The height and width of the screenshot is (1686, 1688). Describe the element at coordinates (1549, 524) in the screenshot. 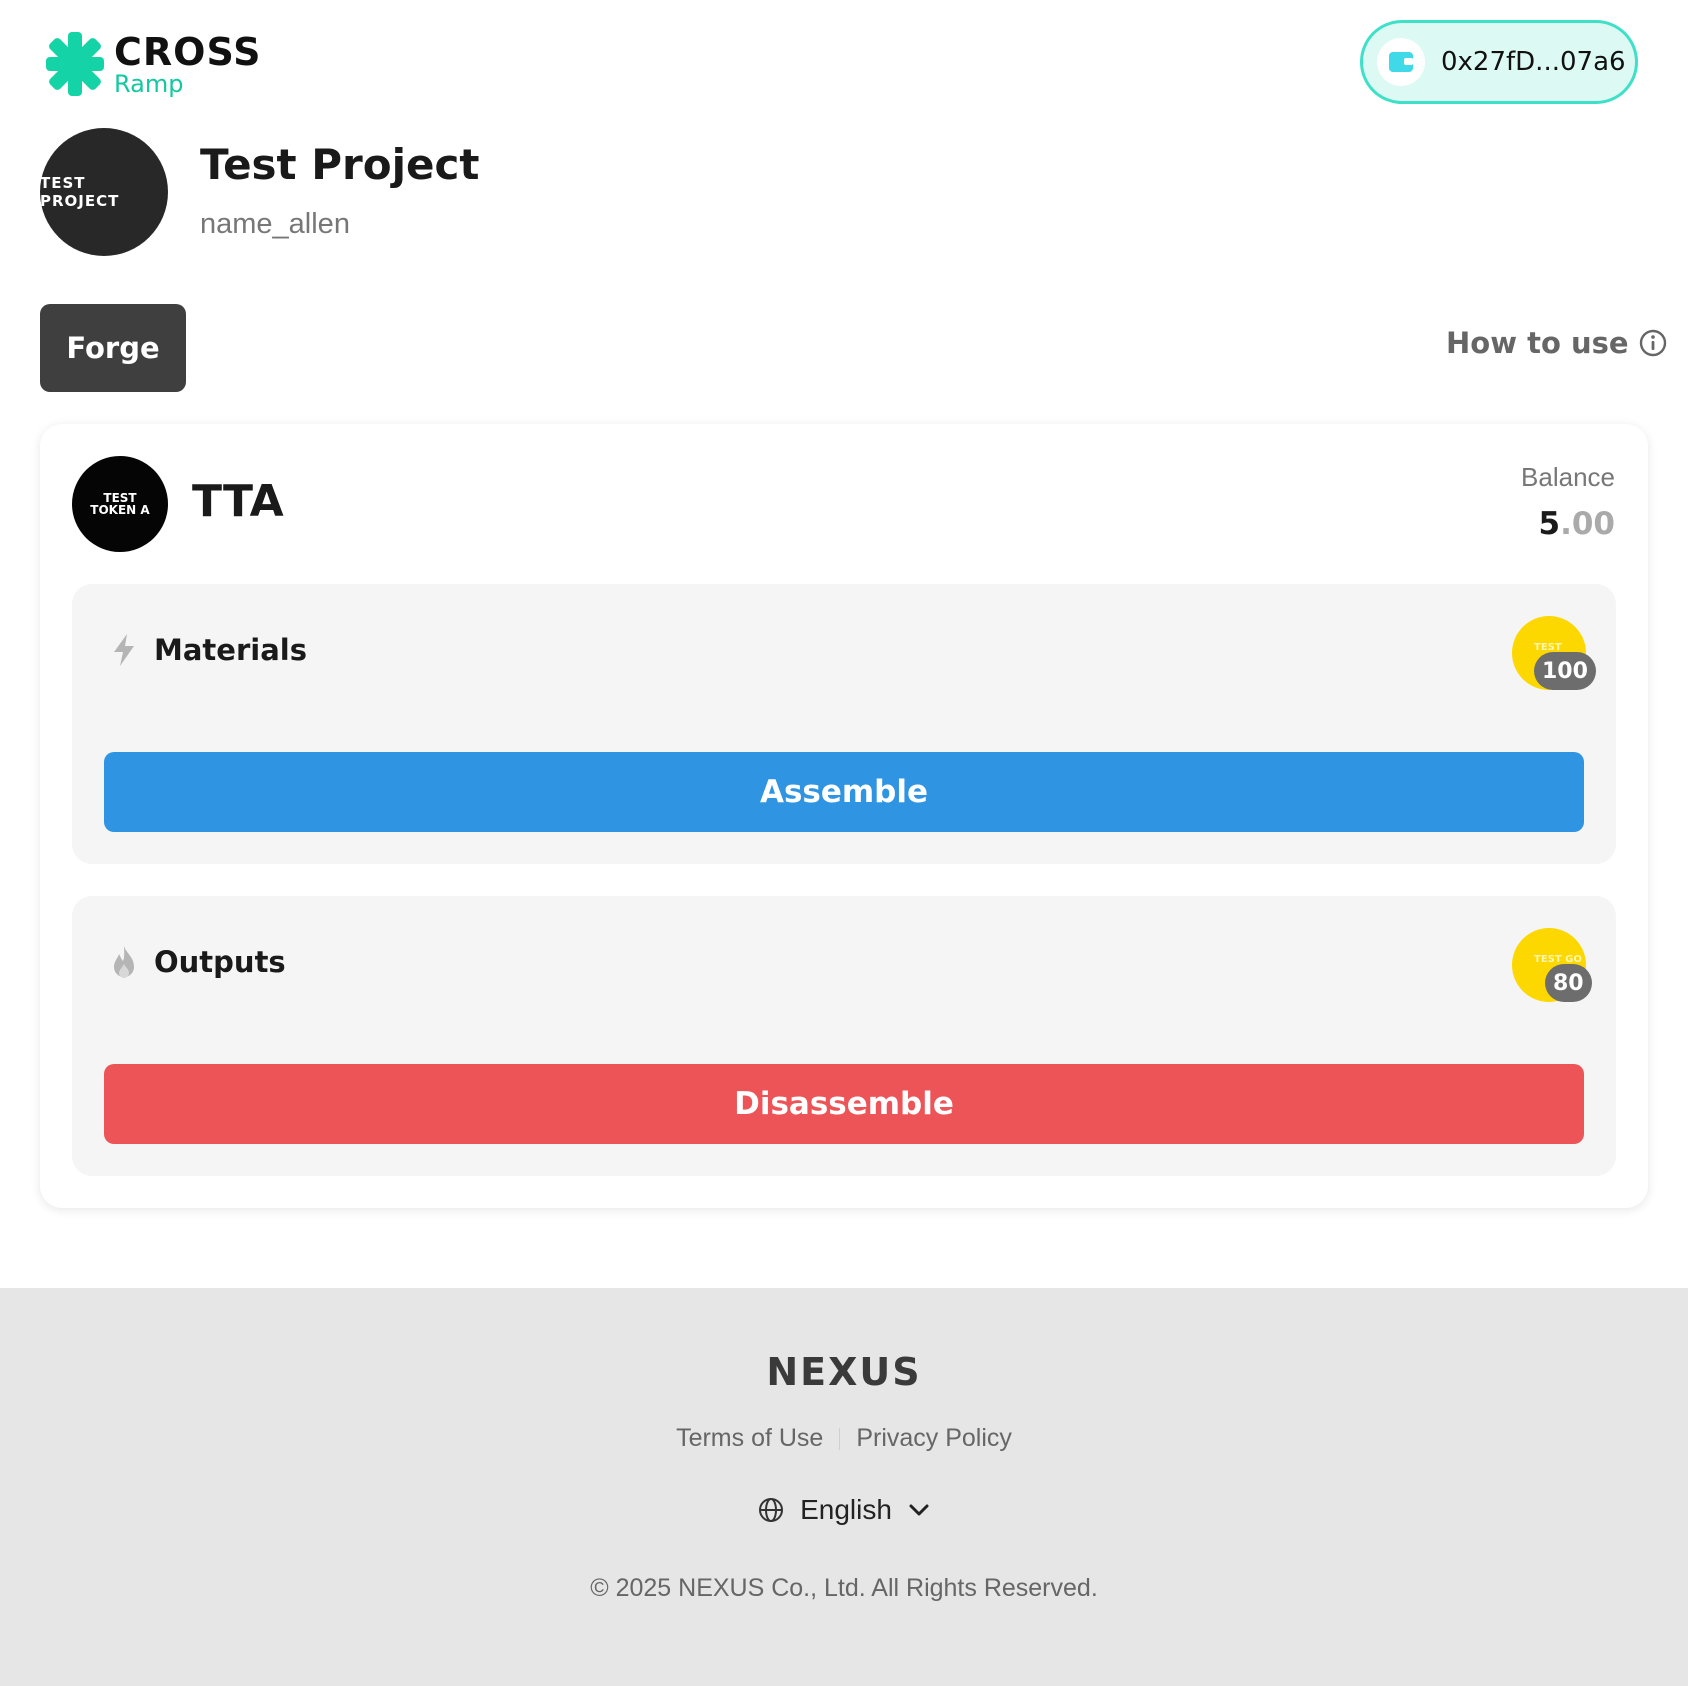

I see `balance-integer: 5` at that location.